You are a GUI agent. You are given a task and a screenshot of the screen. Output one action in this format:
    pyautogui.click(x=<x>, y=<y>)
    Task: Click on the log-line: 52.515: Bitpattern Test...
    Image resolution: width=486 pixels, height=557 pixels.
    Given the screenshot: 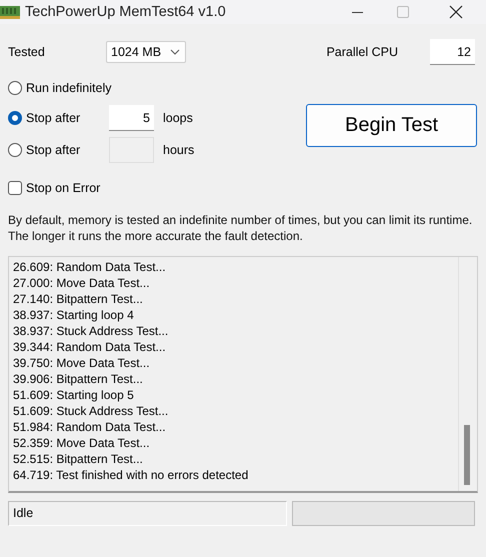 What is the action you would take?
    pyautogui.click(x=78, y=459)
    